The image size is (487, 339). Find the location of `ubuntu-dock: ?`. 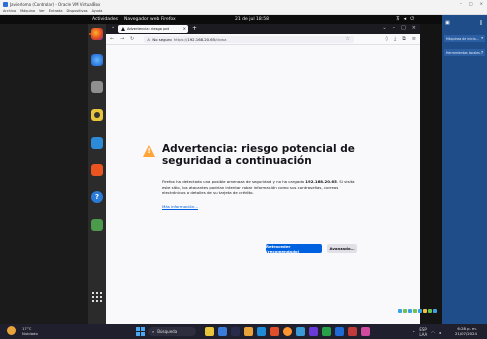

ubuntu-dock: ? is located at coordinates (97, 174).